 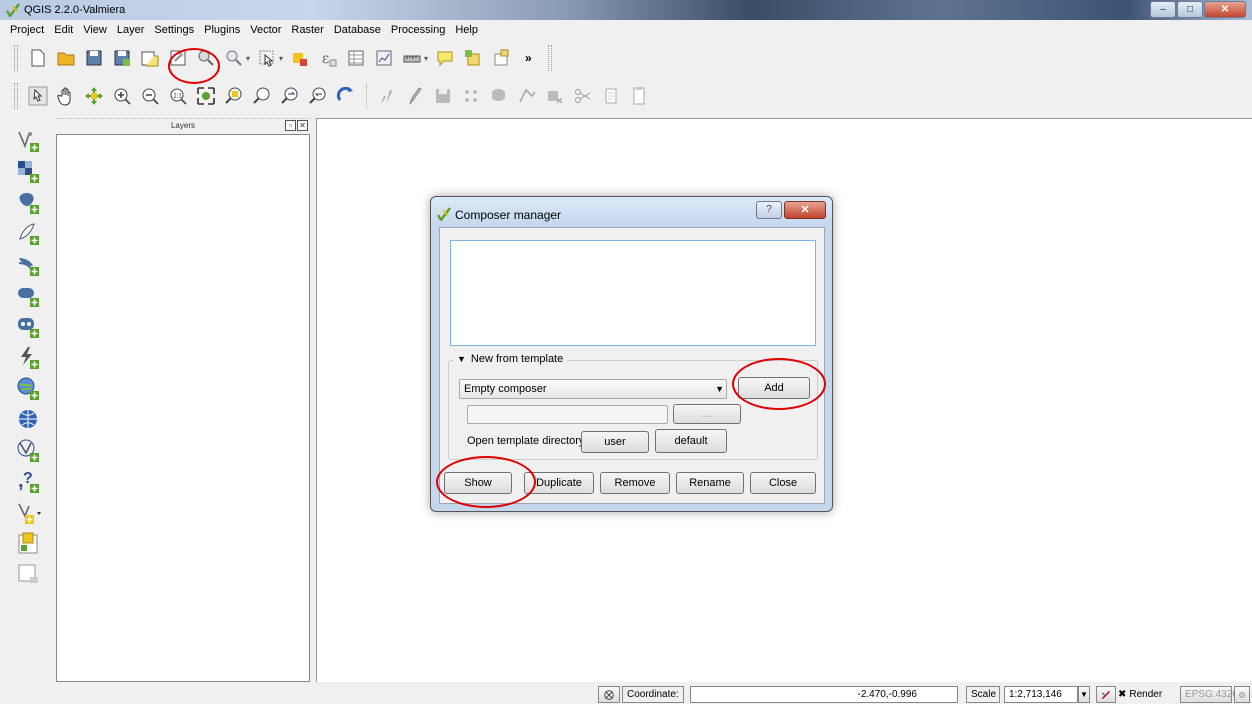 What do you see at coordinates (318, 96) in the screenshot?
I see `zoom-next-icon` at bounding box center [318, 96].